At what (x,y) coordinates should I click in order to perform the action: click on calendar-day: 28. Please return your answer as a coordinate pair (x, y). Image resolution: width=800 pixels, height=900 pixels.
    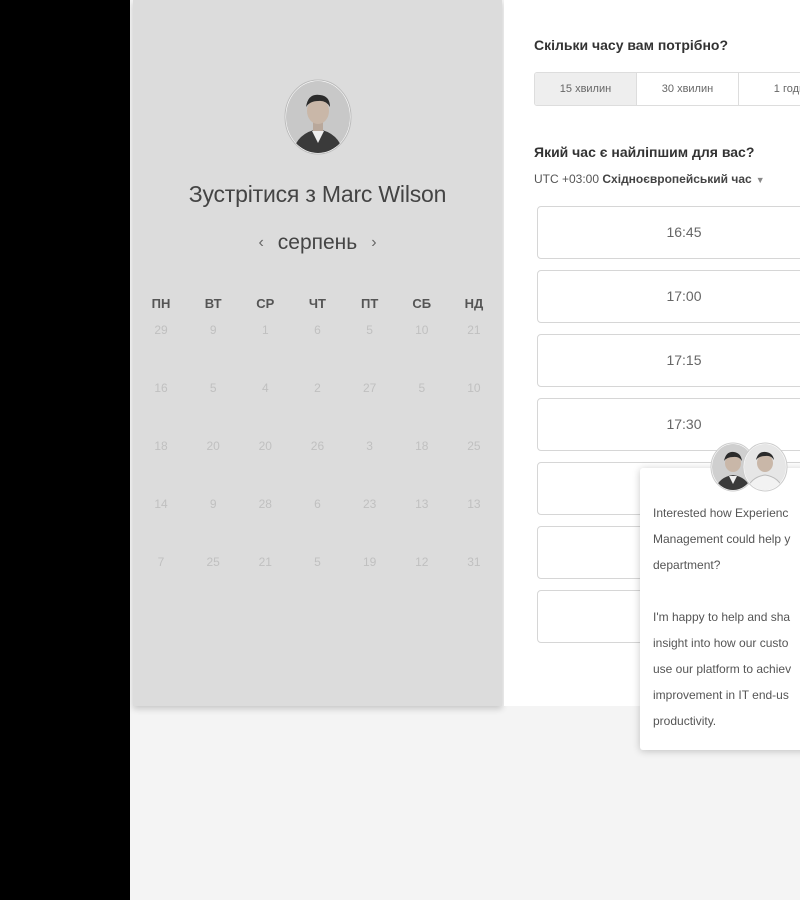
    Looking at the image, I should click on (265, 504).